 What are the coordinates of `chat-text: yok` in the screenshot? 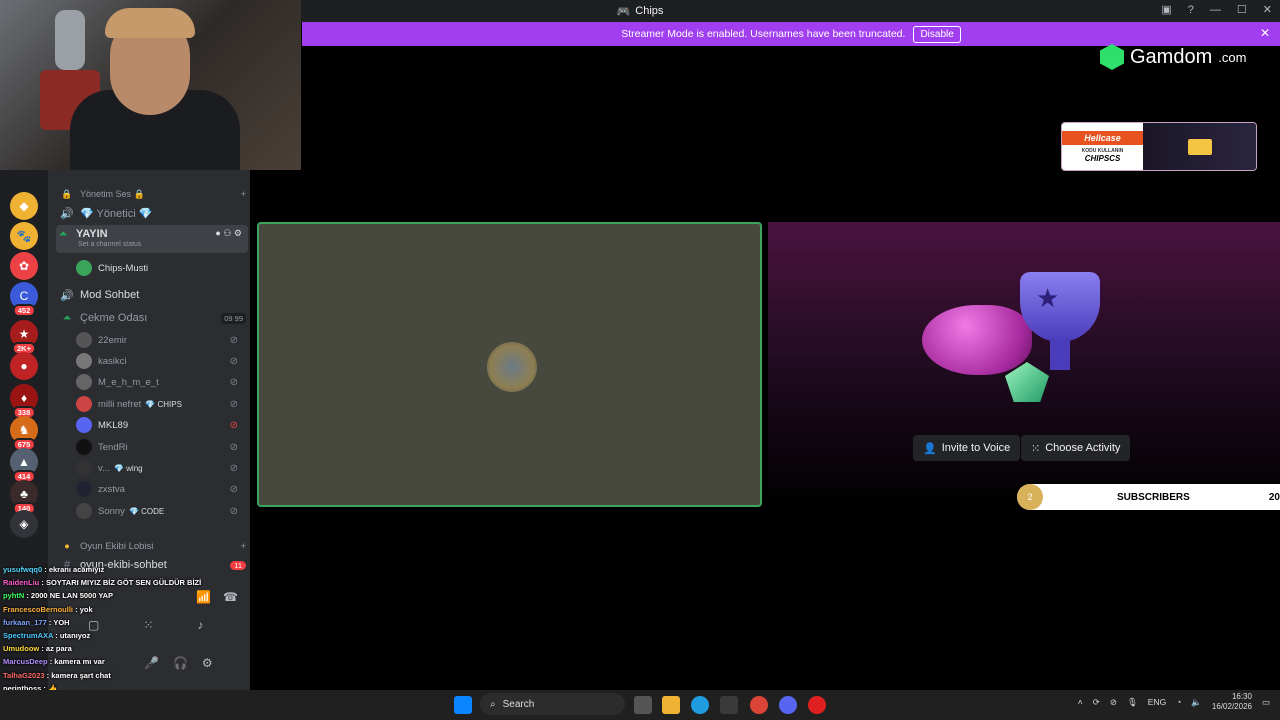 It's located at (86, 609).